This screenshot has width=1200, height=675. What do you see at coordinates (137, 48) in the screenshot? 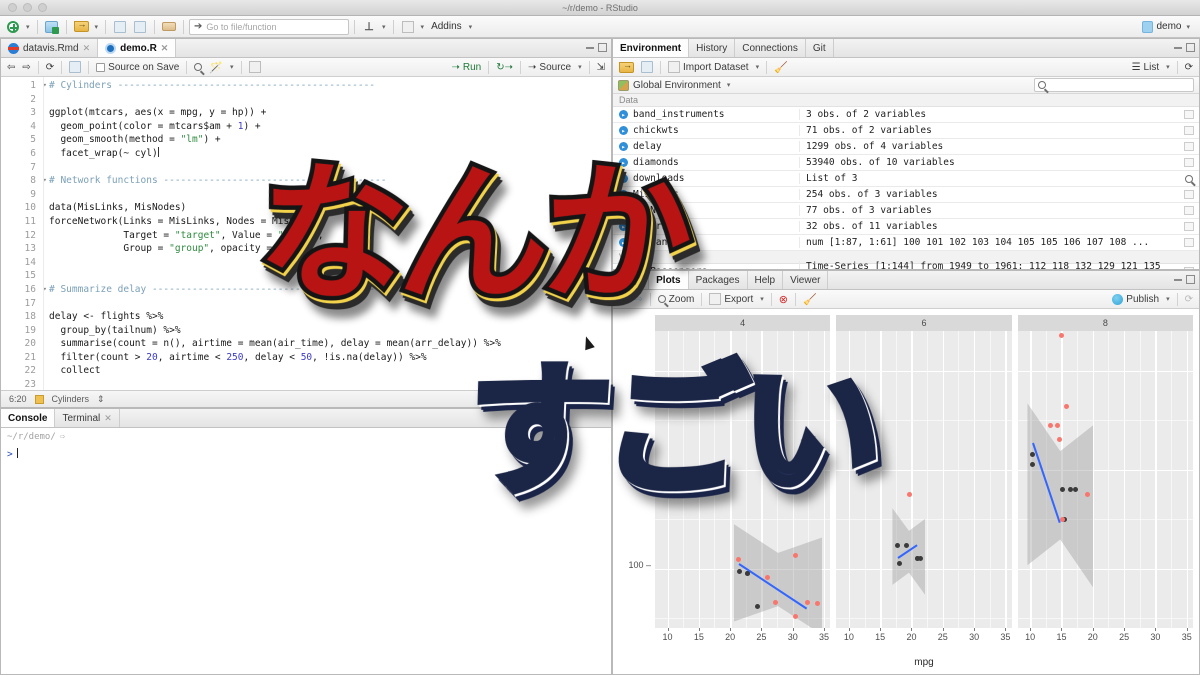
I see `source-tab-demo-r: demo.R ✕` at bounding box center [137, 48].